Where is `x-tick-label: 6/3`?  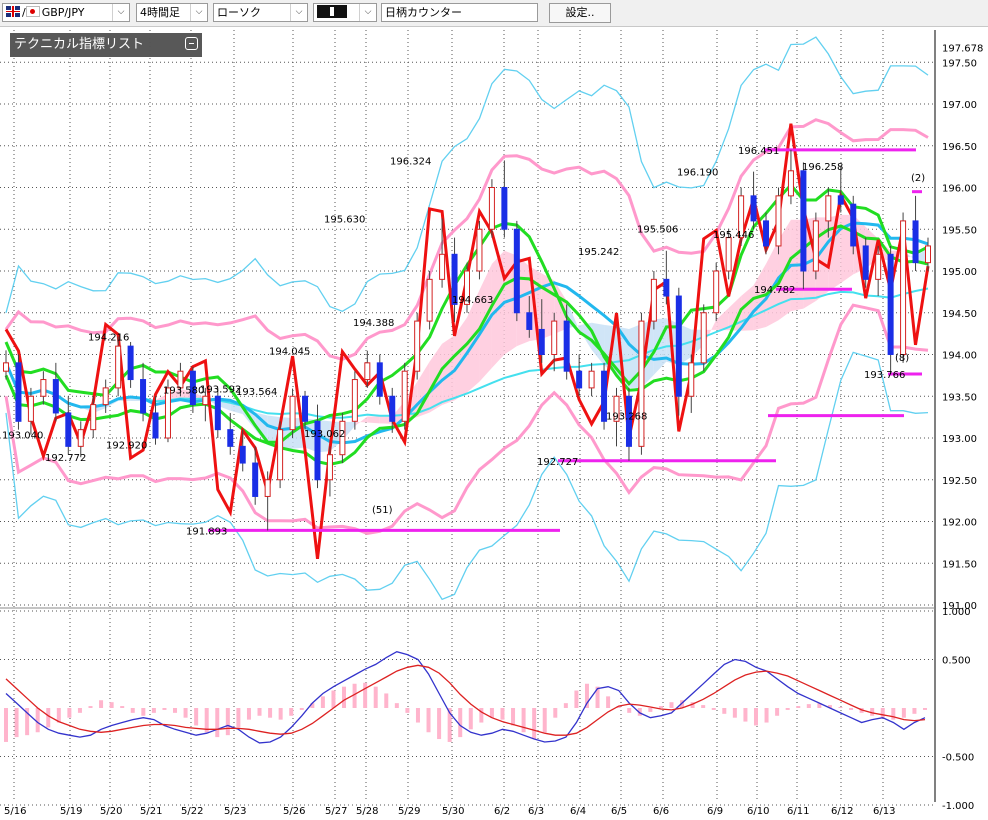 x-tick-label: 6/3 is located at coordinates (536, 811).